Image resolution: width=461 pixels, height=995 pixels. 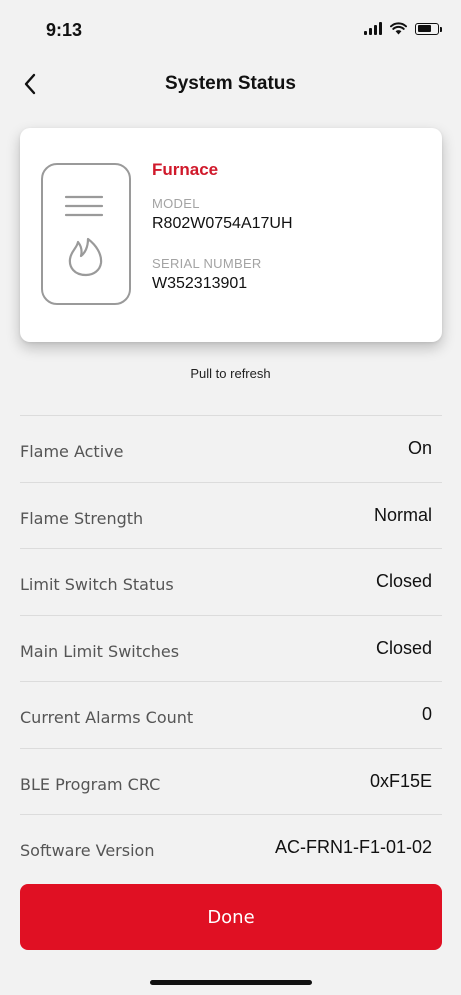 I want to click on status-time: 9:13, so click(x=64, y=30).